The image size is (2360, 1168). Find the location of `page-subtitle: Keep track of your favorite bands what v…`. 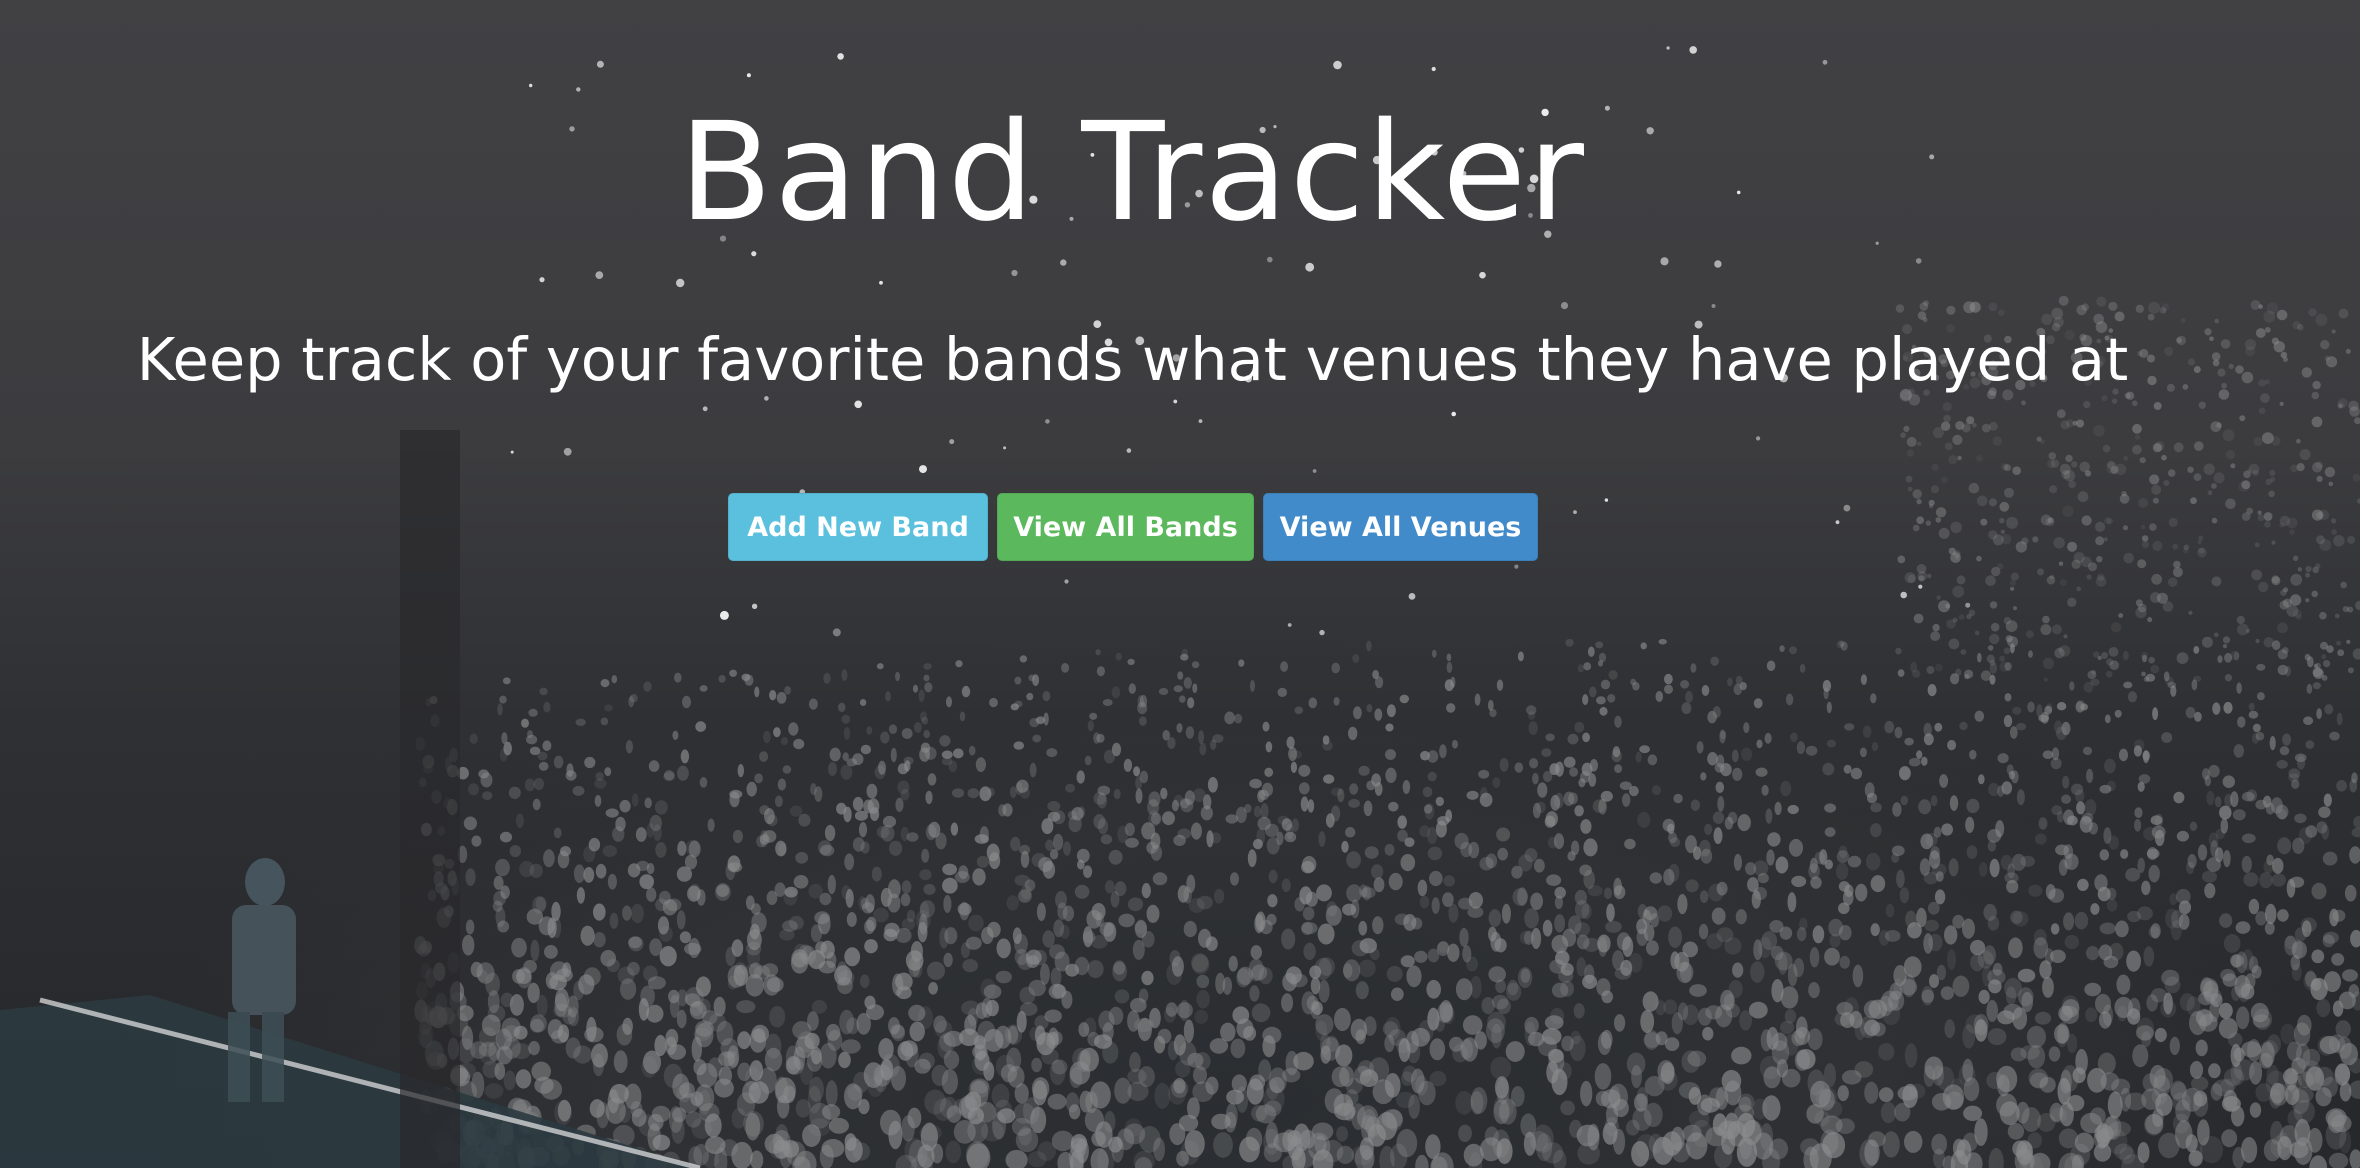

page-subtitle: Keep track of your favorite bands what v… is located at coordinates (1132, 359).